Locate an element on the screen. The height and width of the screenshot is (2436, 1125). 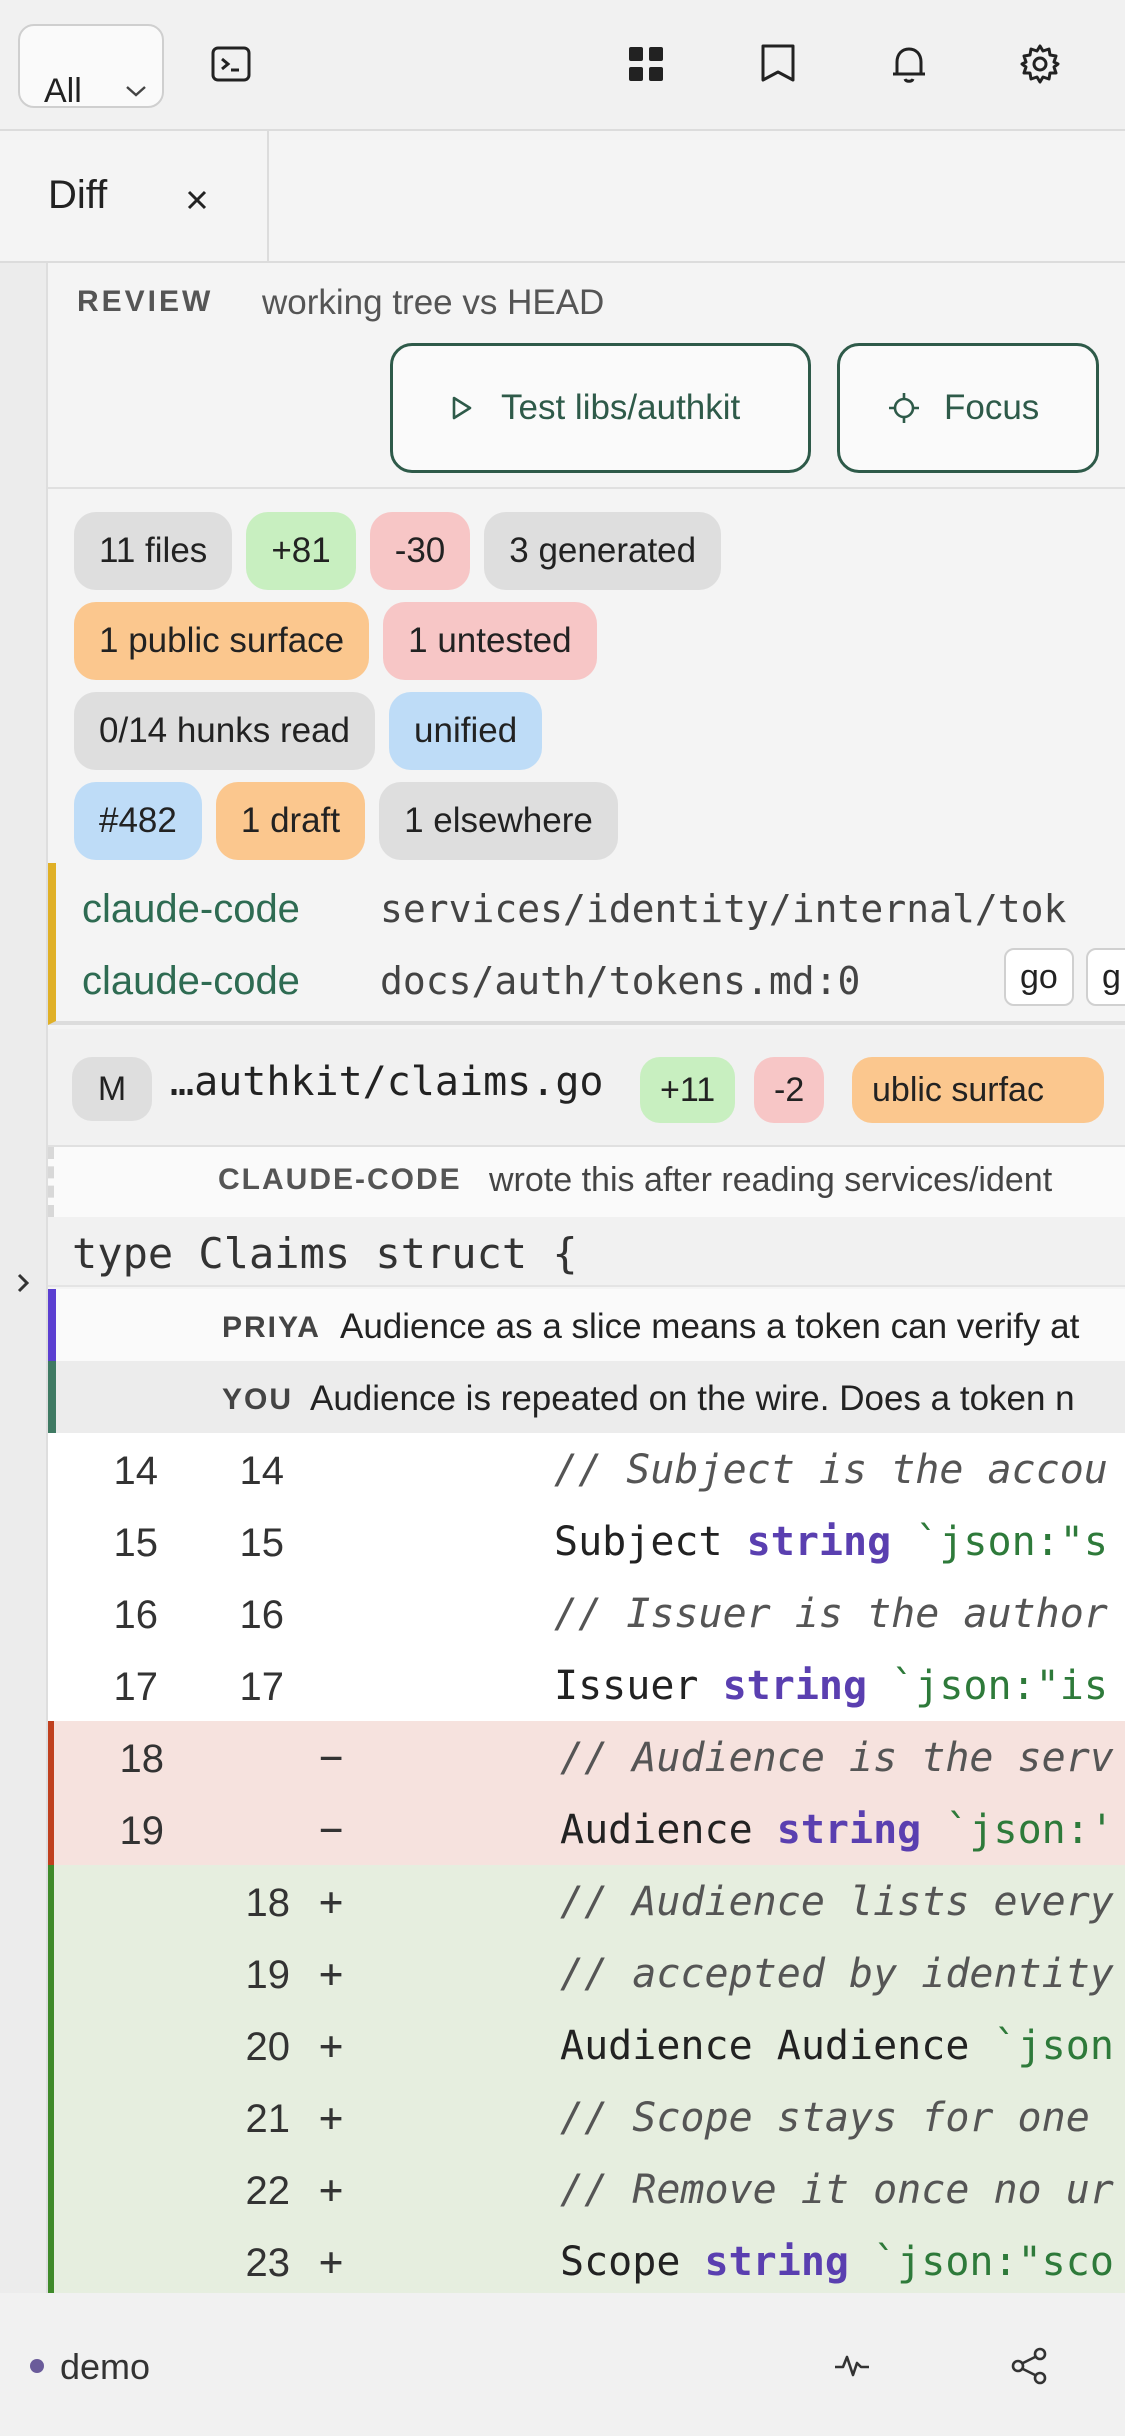
new-line-number: 17 is located at coordinates (262, 1687).